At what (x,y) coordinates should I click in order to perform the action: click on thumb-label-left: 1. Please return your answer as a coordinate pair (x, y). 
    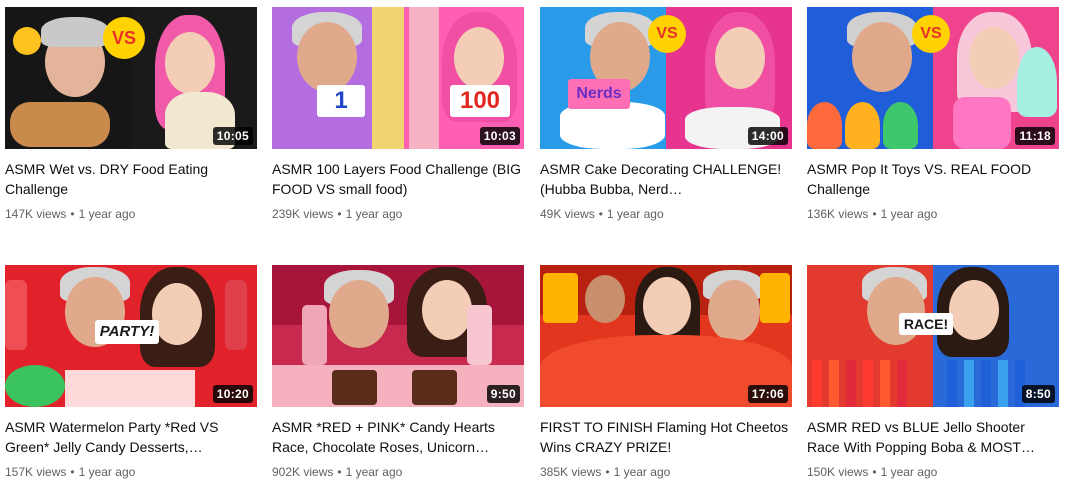
    Looking at the image, I should click on (341, 101).